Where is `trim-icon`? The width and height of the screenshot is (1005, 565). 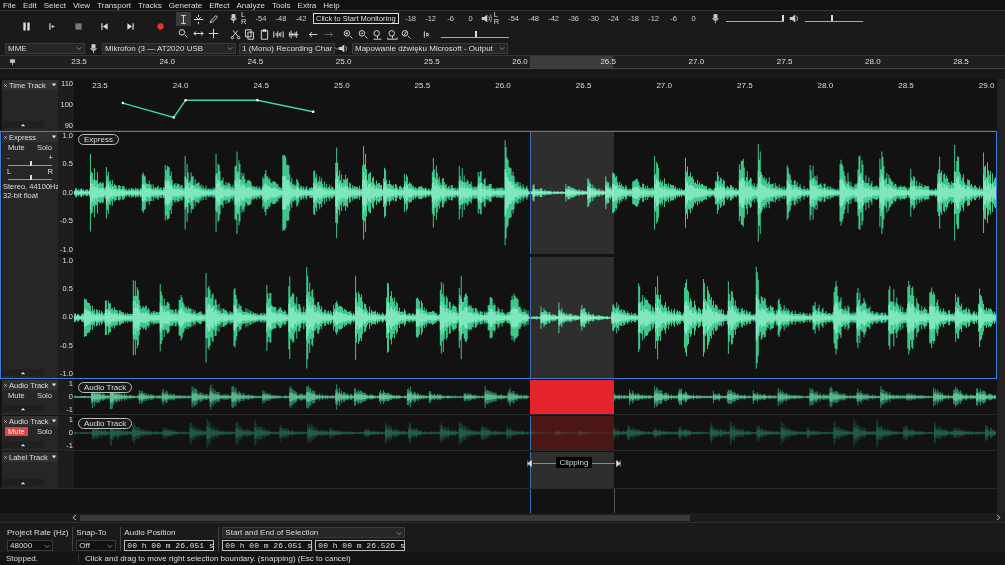 trim-icon is located at coordinates (279, 34).